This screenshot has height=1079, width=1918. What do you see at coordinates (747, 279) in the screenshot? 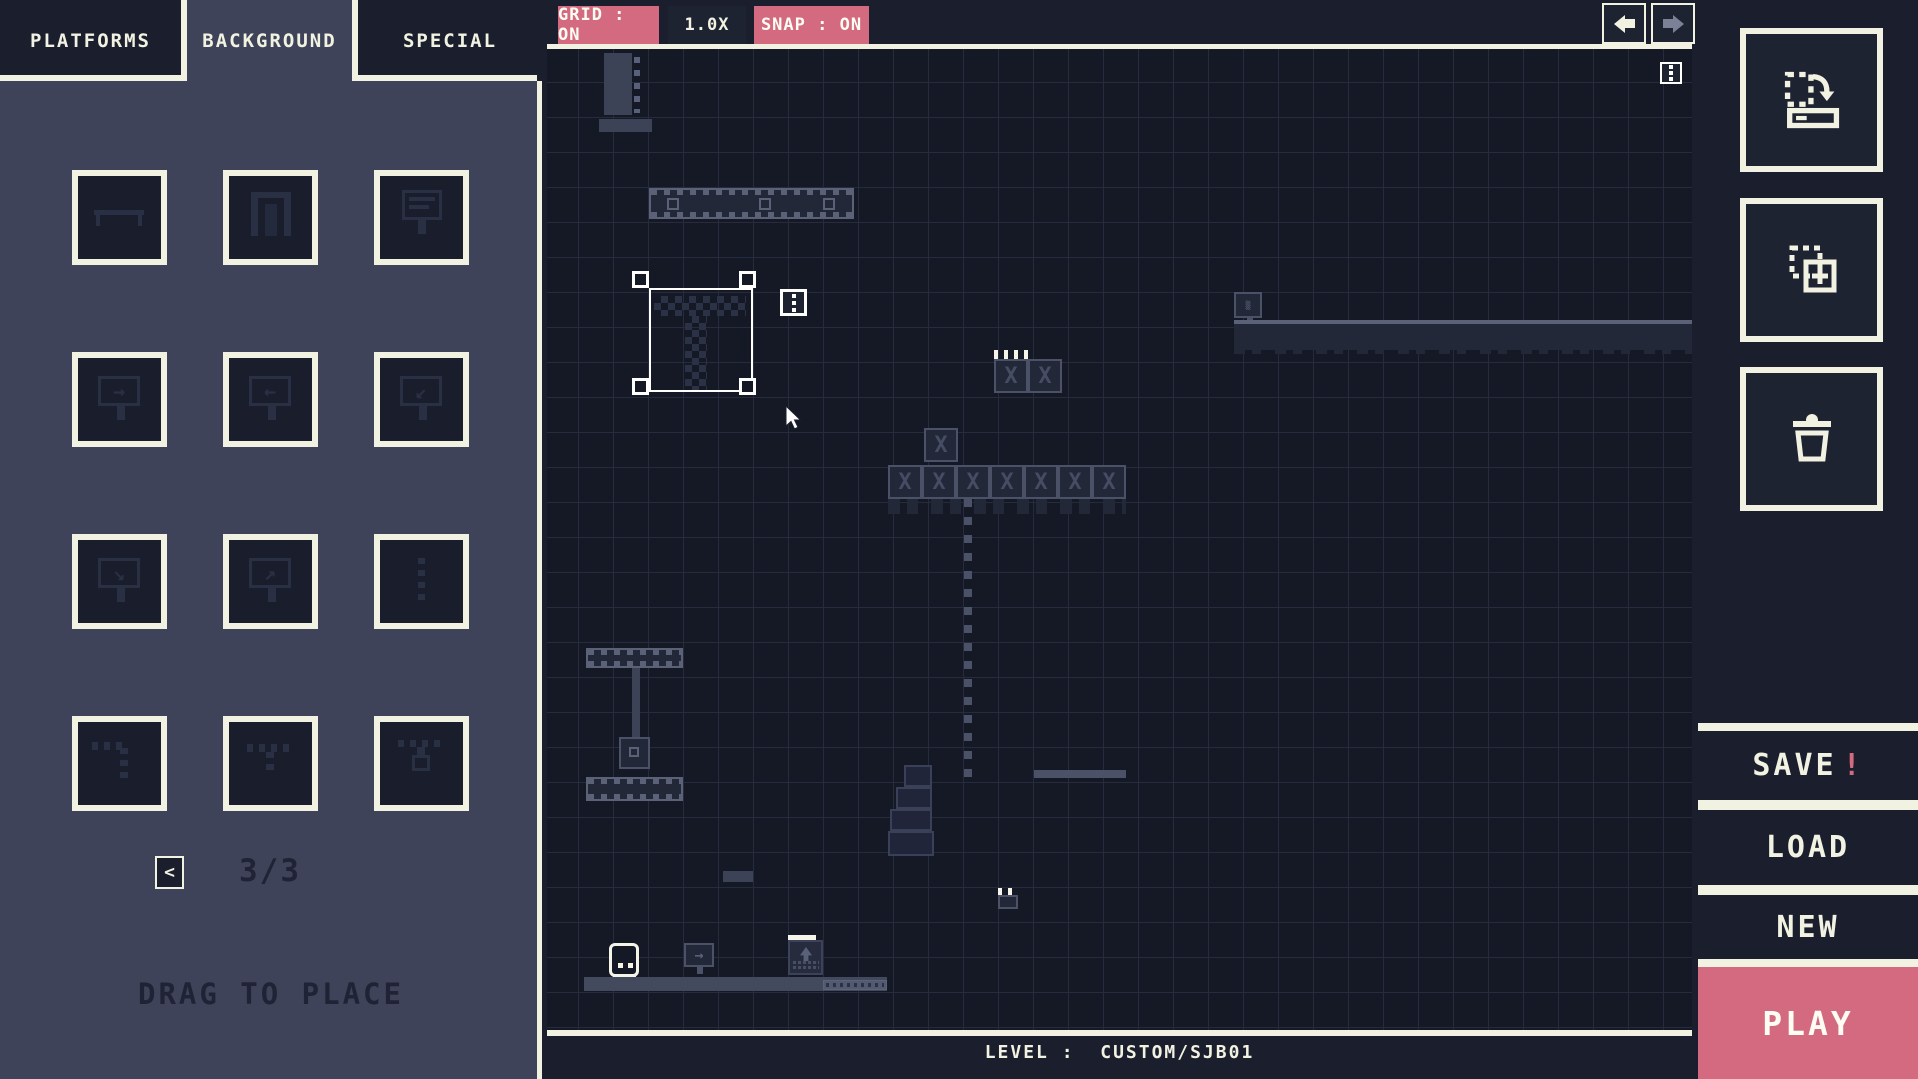
I see `selection-handle-ne` at bounding box center [747, 279].